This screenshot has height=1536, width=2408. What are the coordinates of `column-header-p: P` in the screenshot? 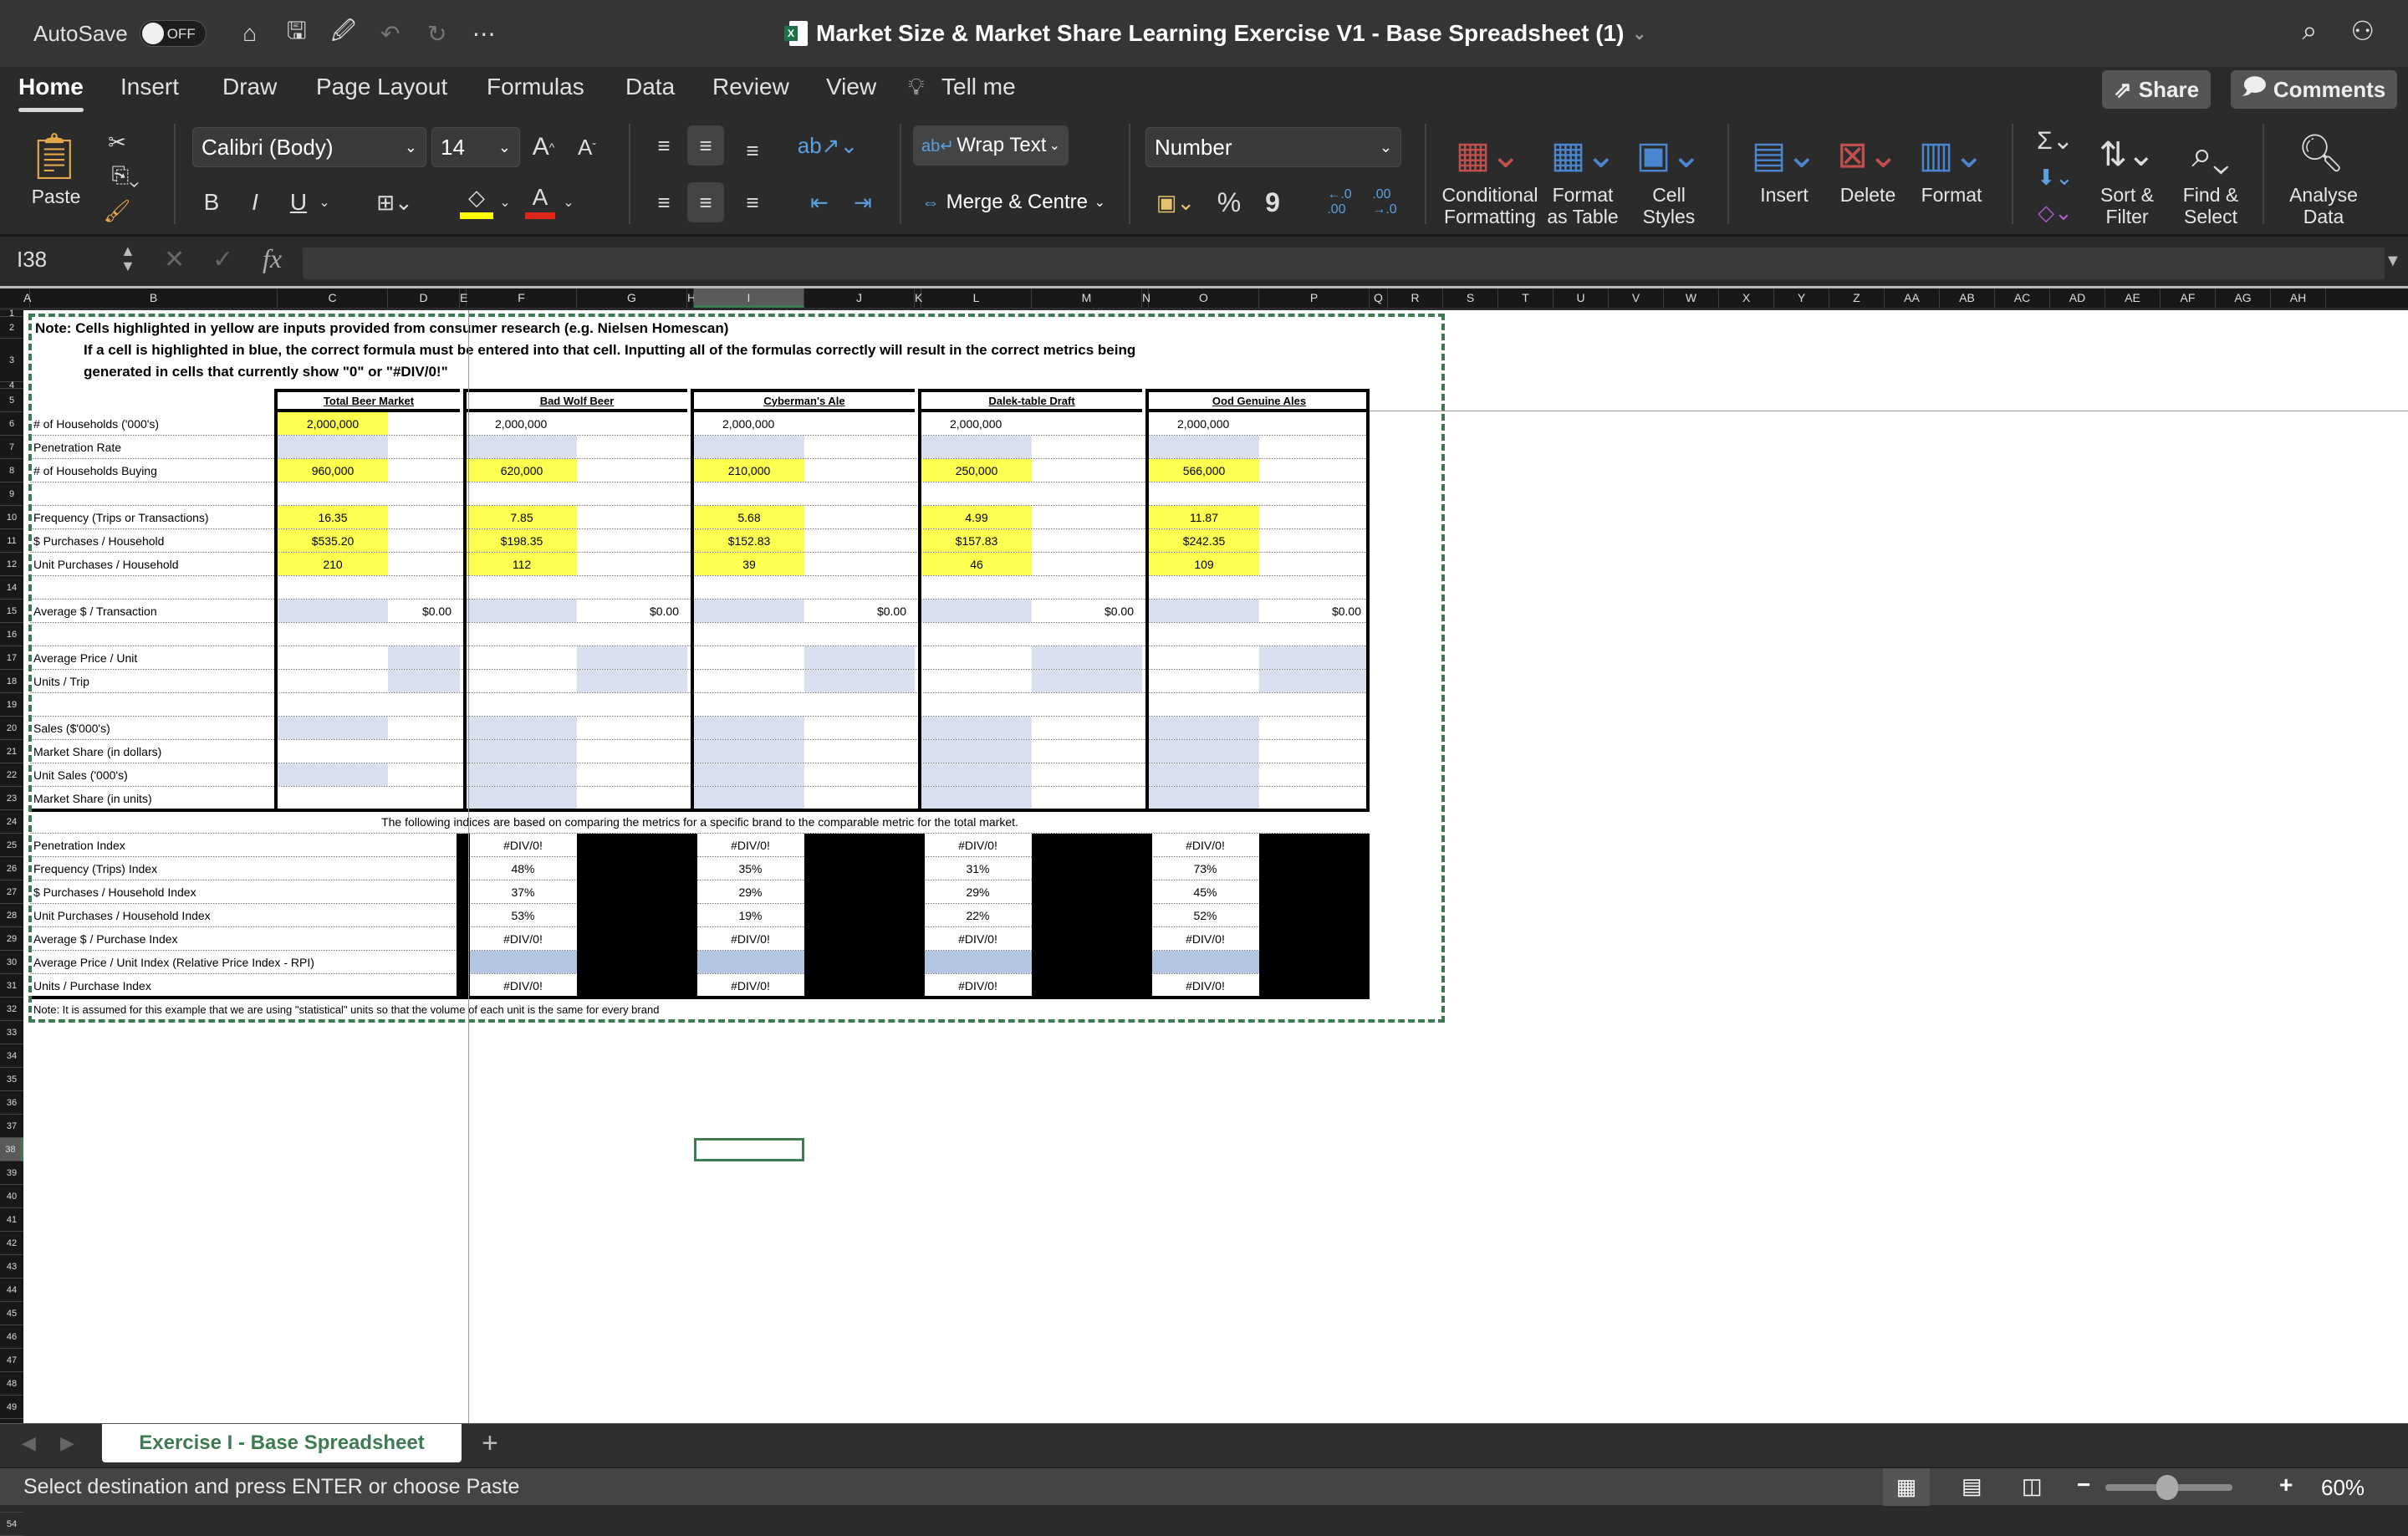 It's located at (1315, 298).